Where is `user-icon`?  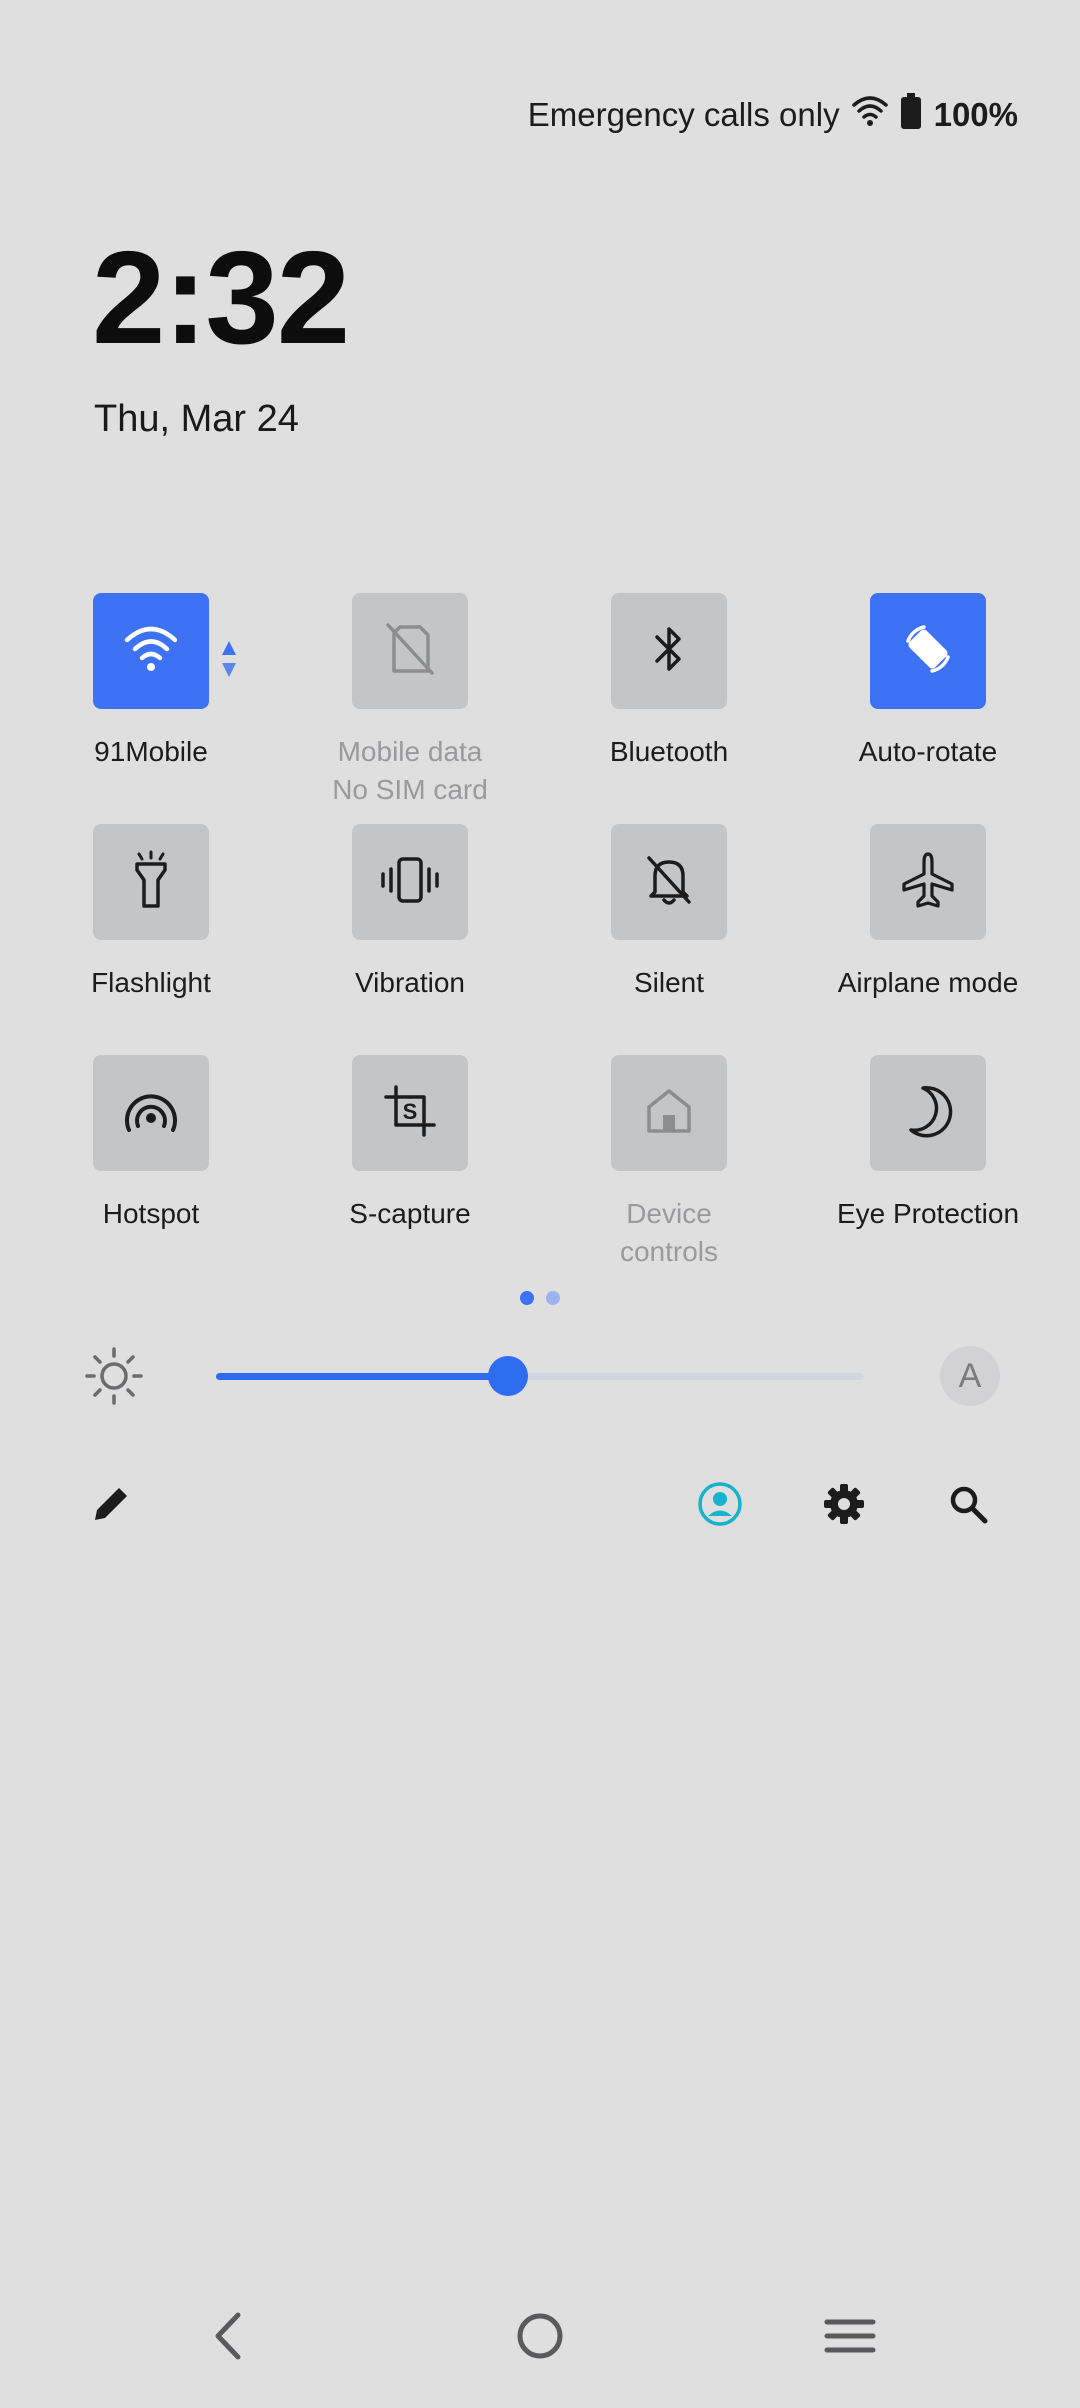 user-icon is located at coordinates (720, 1506).